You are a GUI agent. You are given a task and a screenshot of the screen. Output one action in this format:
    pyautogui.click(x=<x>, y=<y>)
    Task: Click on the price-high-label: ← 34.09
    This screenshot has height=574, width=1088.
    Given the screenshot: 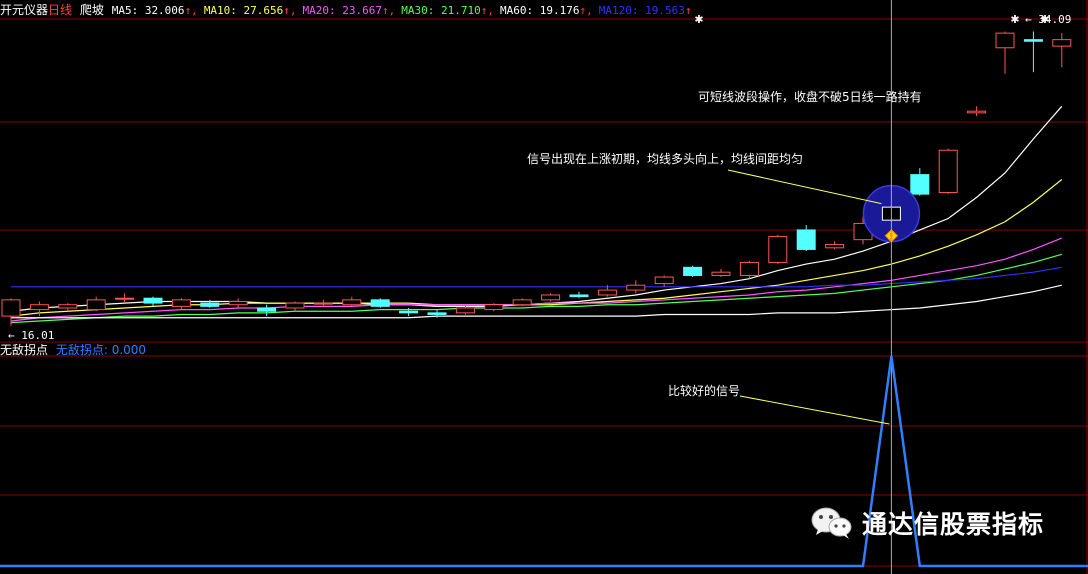 What is the action you would take?
    pyautogui.click(x=1048, y=19)
    